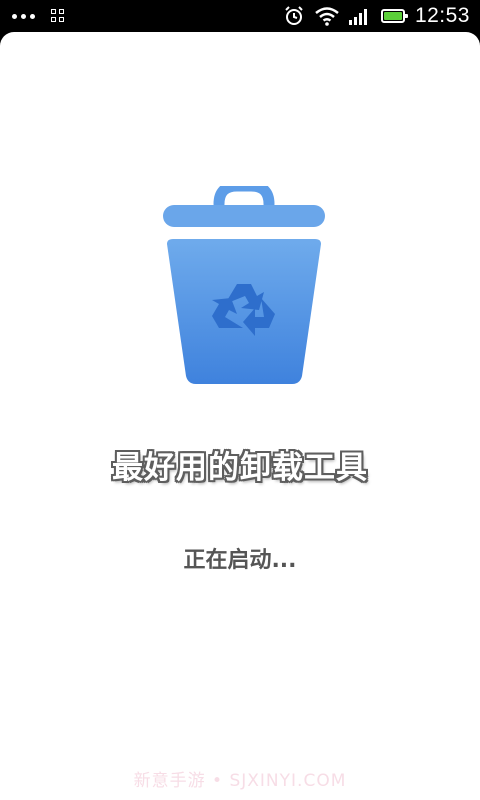  Describe the element at coordinates (38, 16) in the screenshot. I see `status-bar-left` at that location.